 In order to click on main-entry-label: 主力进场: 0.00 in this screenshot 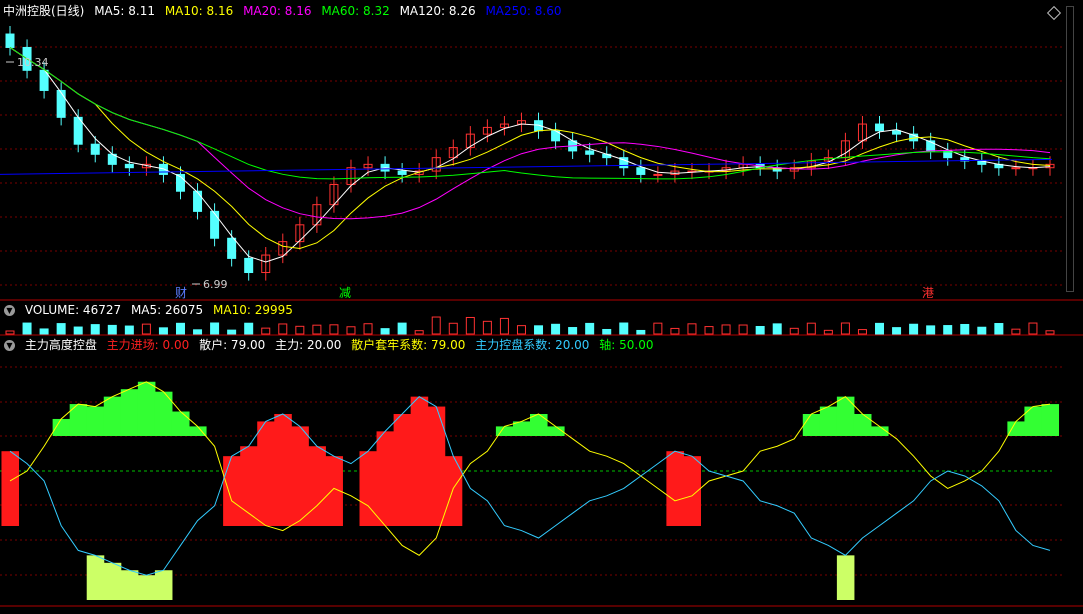, I will do `click(148, 345)`.